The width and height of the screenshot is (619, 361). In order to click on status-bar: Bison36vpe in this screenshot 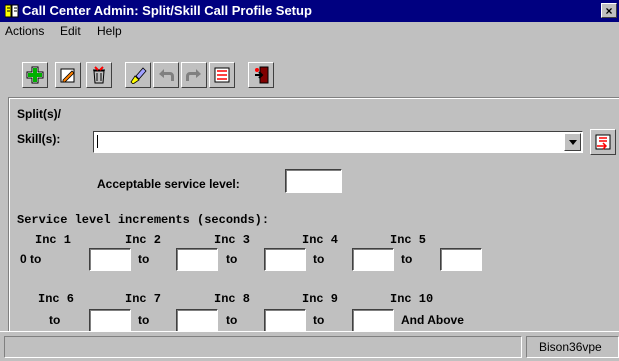, I will do `click(309, 346)`.